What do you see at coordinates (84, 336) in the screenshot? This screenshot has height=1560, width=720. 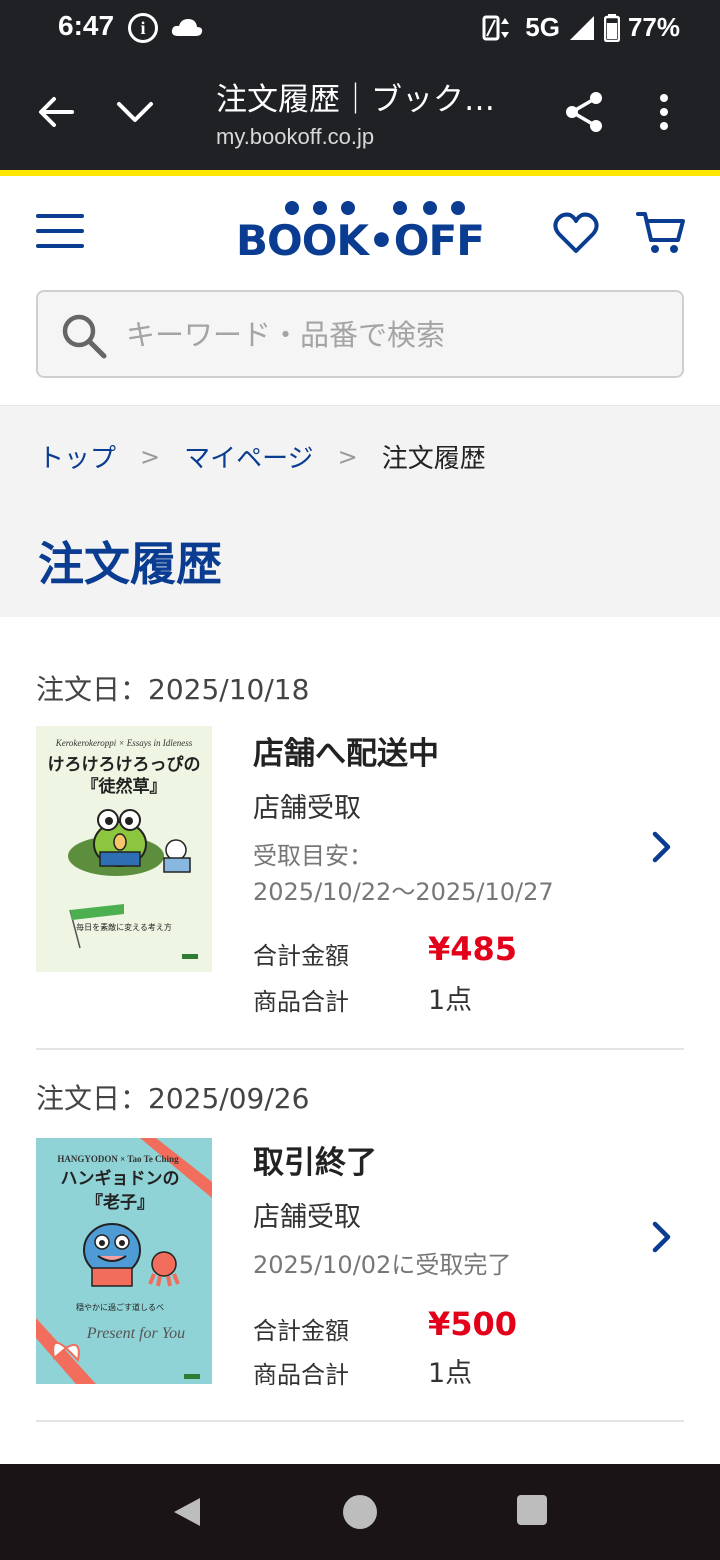 I see `search-icon` at bounding box center [84, 336].